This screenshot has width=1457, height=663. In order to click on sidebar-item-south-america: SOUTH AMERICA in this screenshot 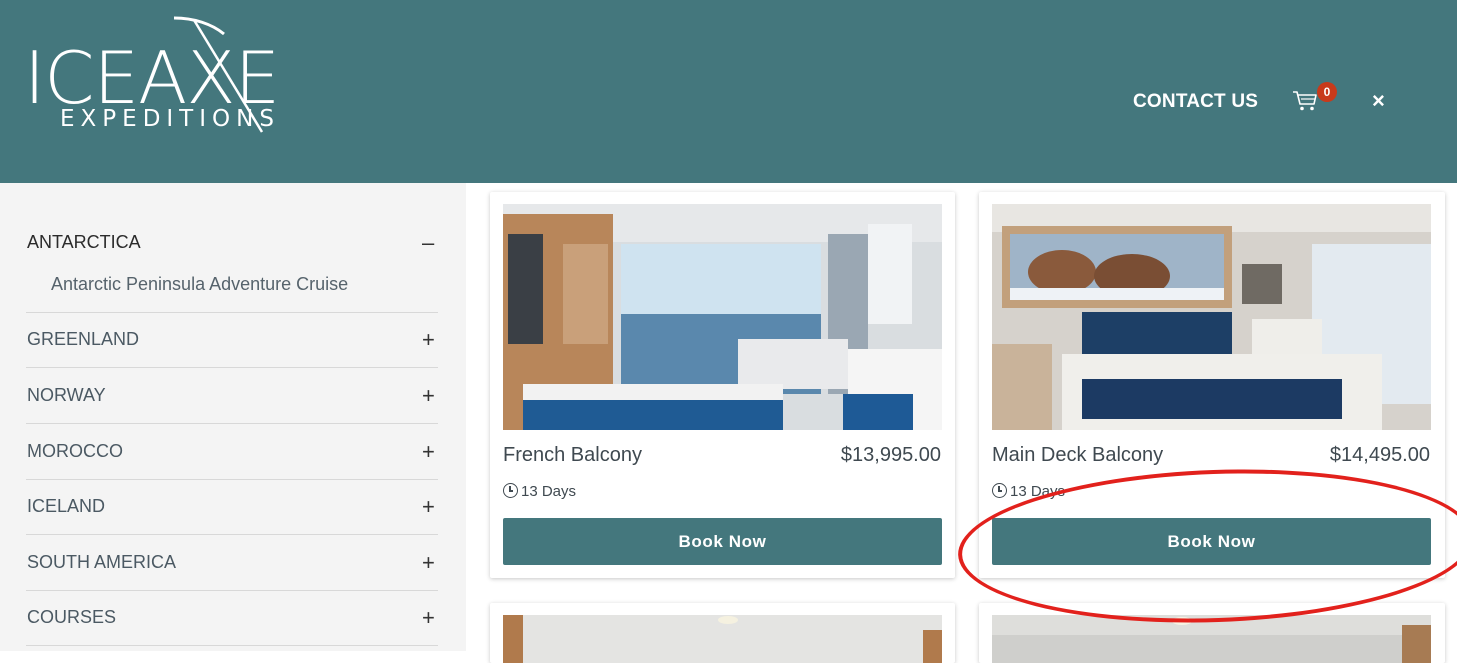, I will do `click(101, 562)`.